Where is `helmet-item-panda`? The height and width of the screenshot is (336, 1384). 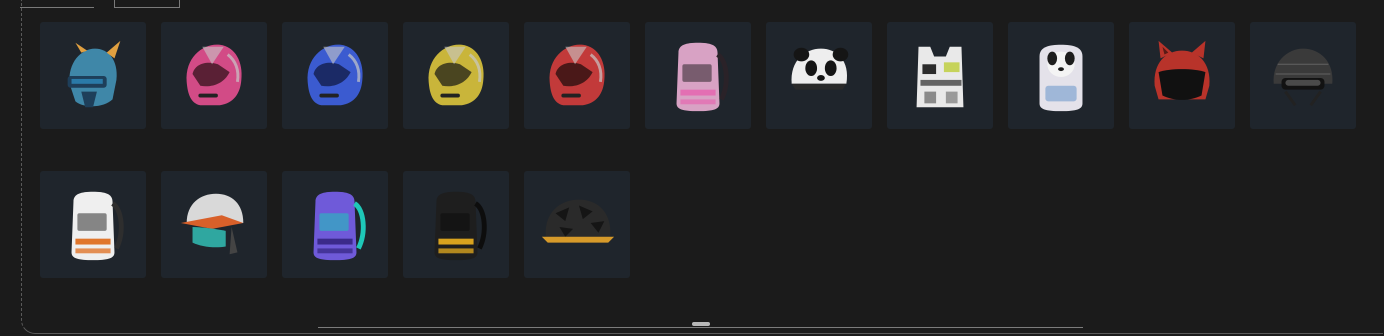
helmet-item-panda is located at coordinates (819, 75).